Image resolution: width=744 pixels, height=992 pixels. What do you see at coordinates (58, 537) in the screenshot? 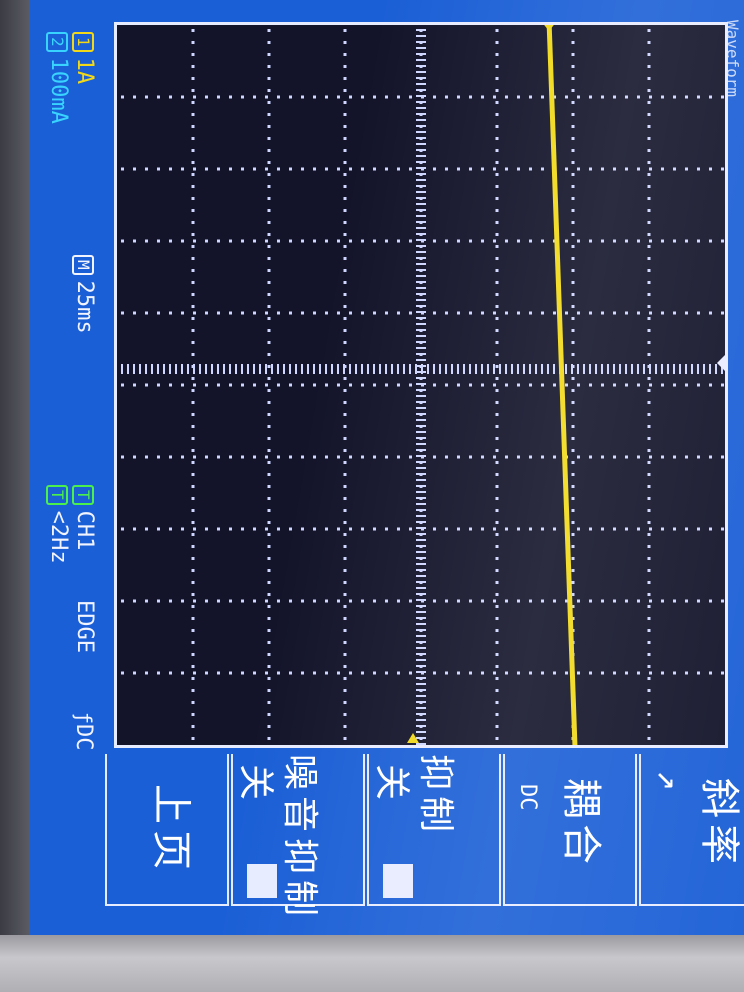
I see `frequency-value: <2Hz` at bounding box center [58, 537].